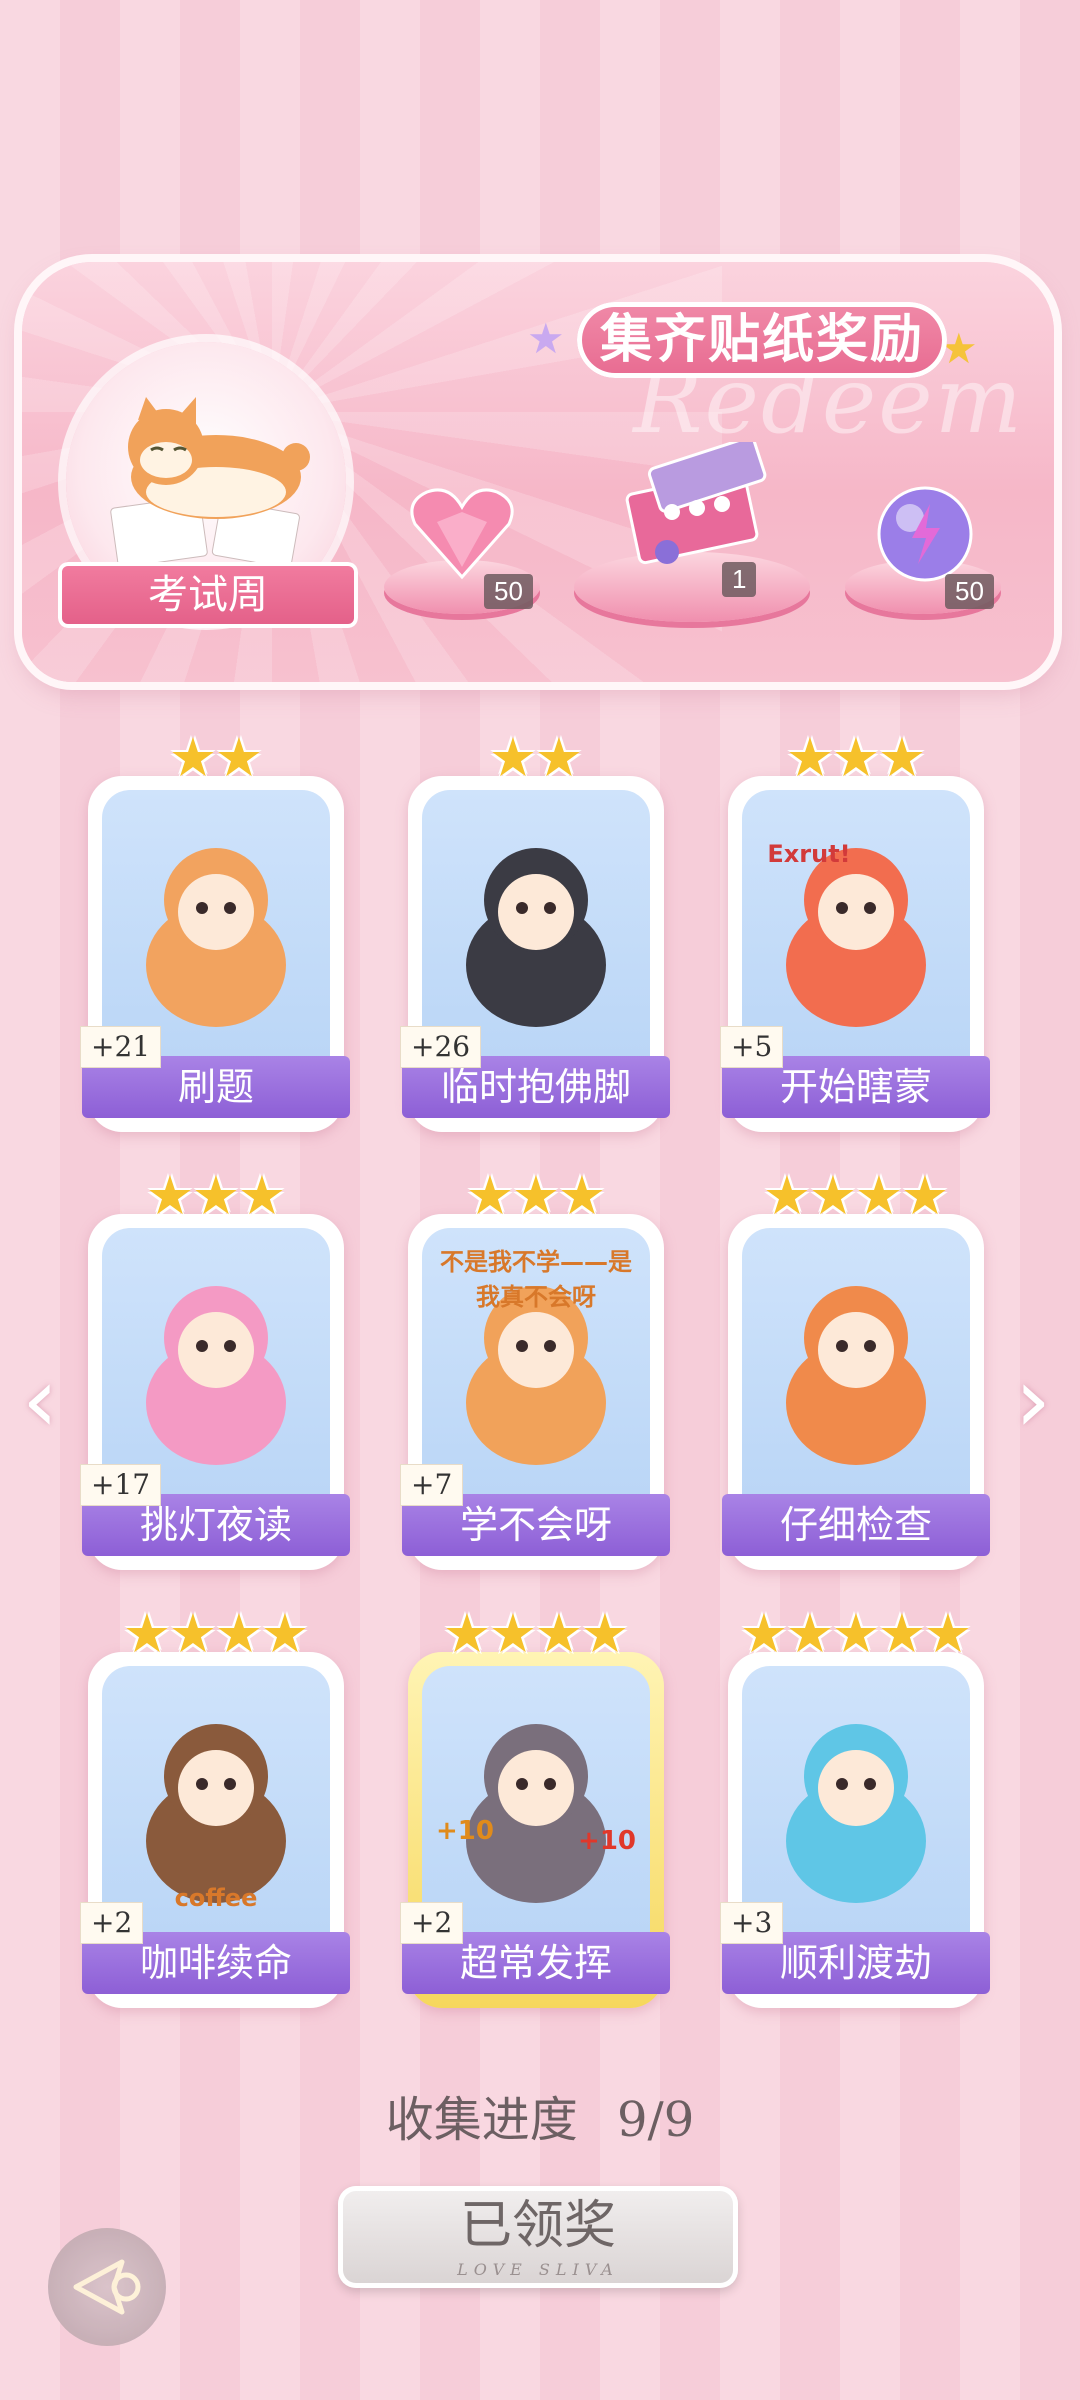 The width and height of the screenshot is (1080, 2400). I want to click on back-button, so click(107, 2287).